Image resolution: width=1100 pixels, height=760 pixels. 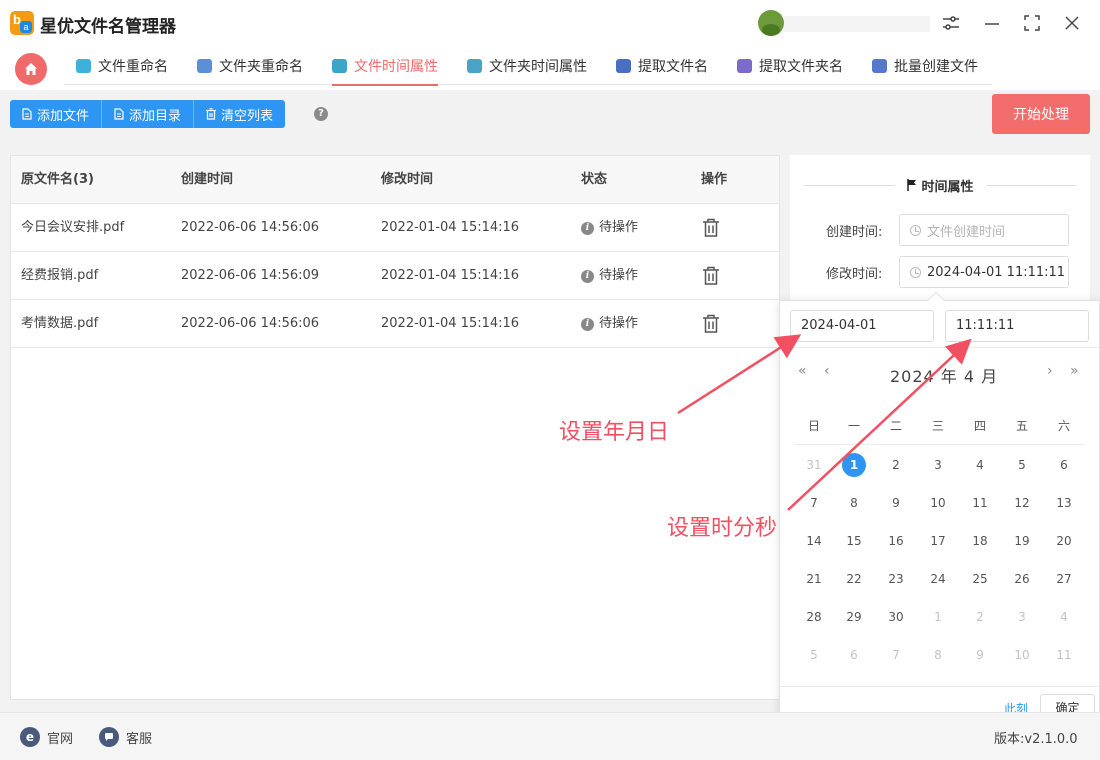 What do you see at coordinates (1022, 541) in the screenshot?
I see `calendar-day: 19` at bounding box center [1022, 541].